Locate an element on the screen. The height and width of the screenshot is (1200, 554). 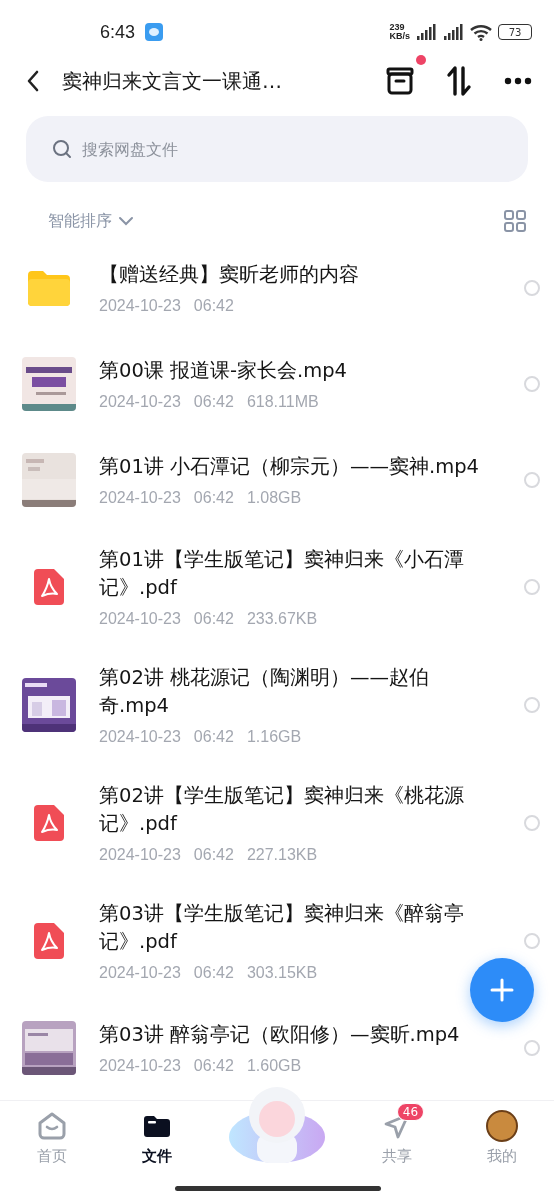
file-row: 第03讲【学生版笔记】窦神归来《醉翁亭记》.pdf 2024-10-23 06:42 303.15KB is located at coordinates (277, 941).